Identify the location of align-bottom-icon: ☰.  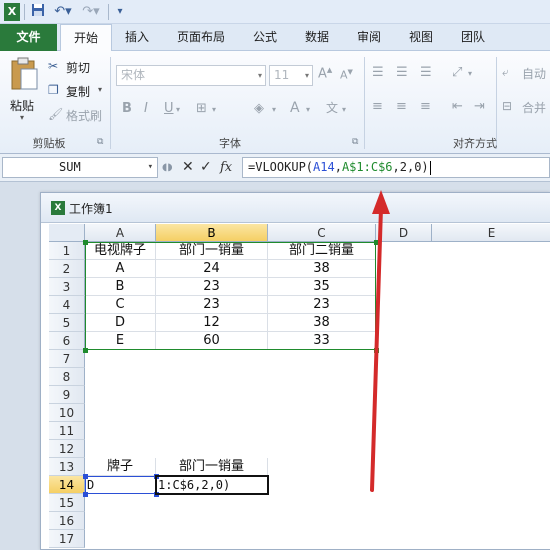
(426, 72).